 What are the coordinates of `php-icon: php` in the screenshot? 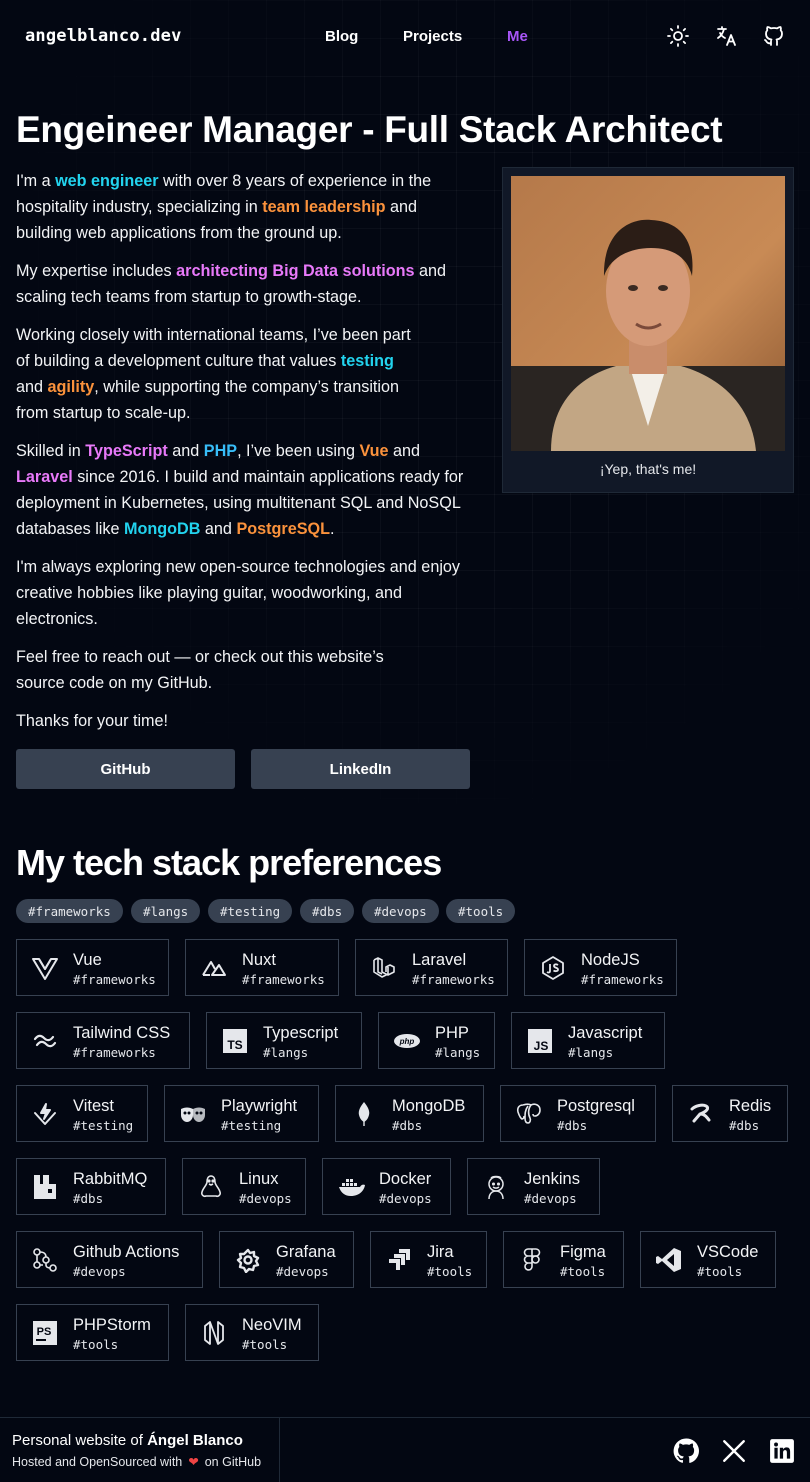 It's located at (407, 1041).